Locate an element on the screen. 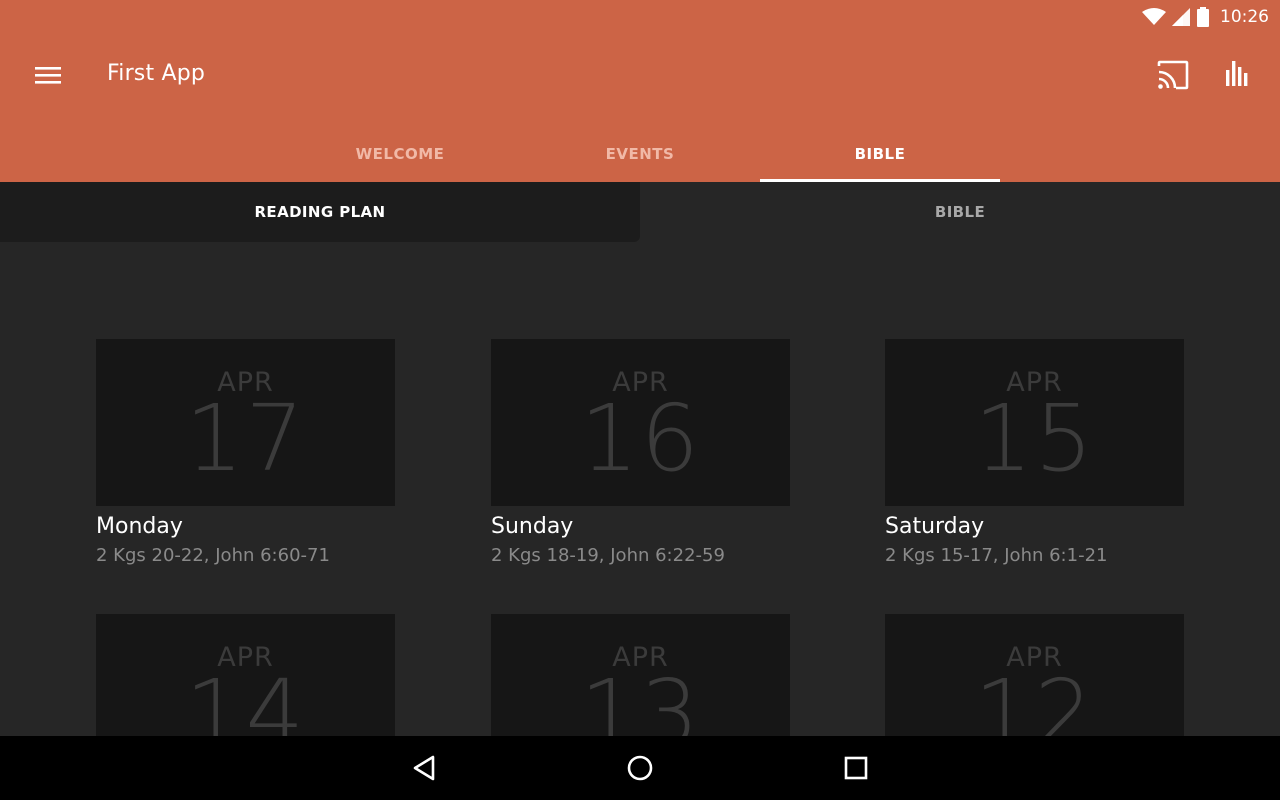 The height and width of the screenshot is (800, 1280). reading-card: APR 14 is located at coordinates (245, 675).